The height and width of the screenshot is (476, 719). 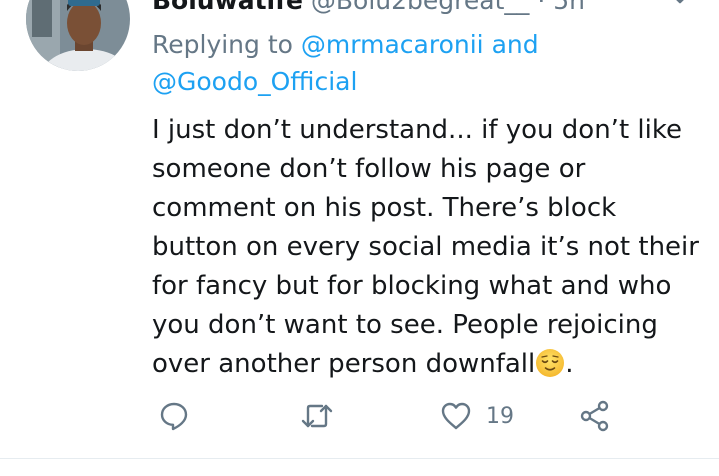 What do you see at coordinates (392, 44) in the screenshot?
I see `mention-link-mrmacaronii: @mrmacaronii` at bounding box center [392, 44].